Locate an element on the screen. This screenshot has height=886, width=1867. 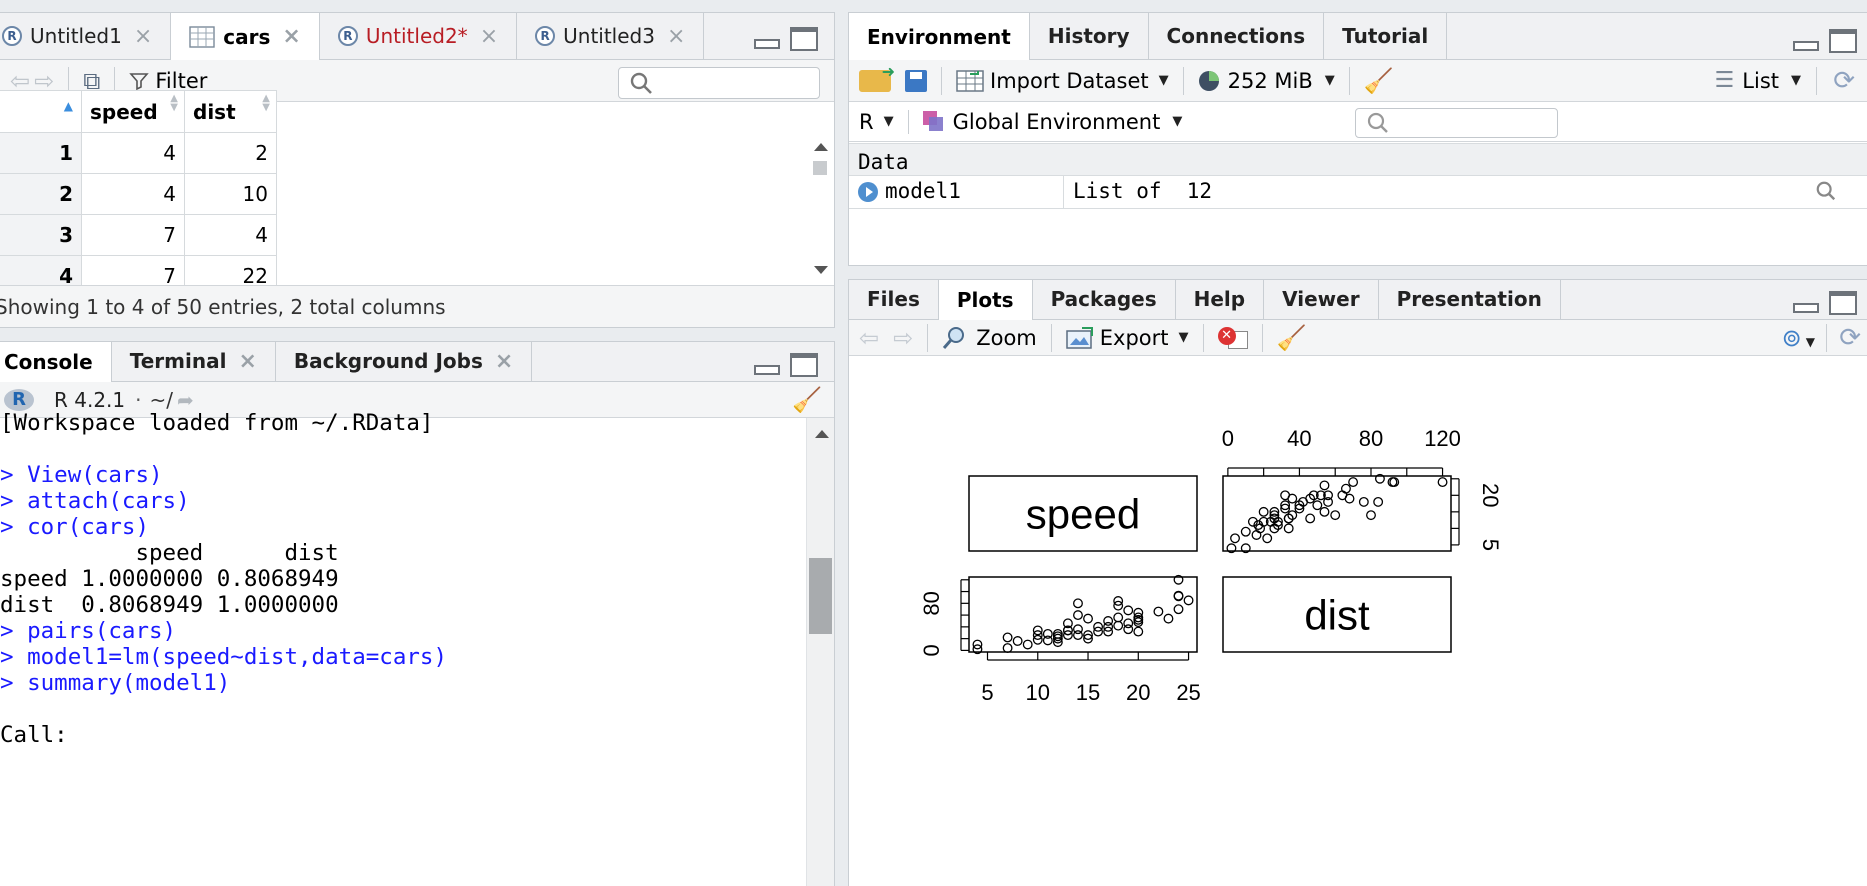
data-table-scrollbar is located at coordinates (820, 209).